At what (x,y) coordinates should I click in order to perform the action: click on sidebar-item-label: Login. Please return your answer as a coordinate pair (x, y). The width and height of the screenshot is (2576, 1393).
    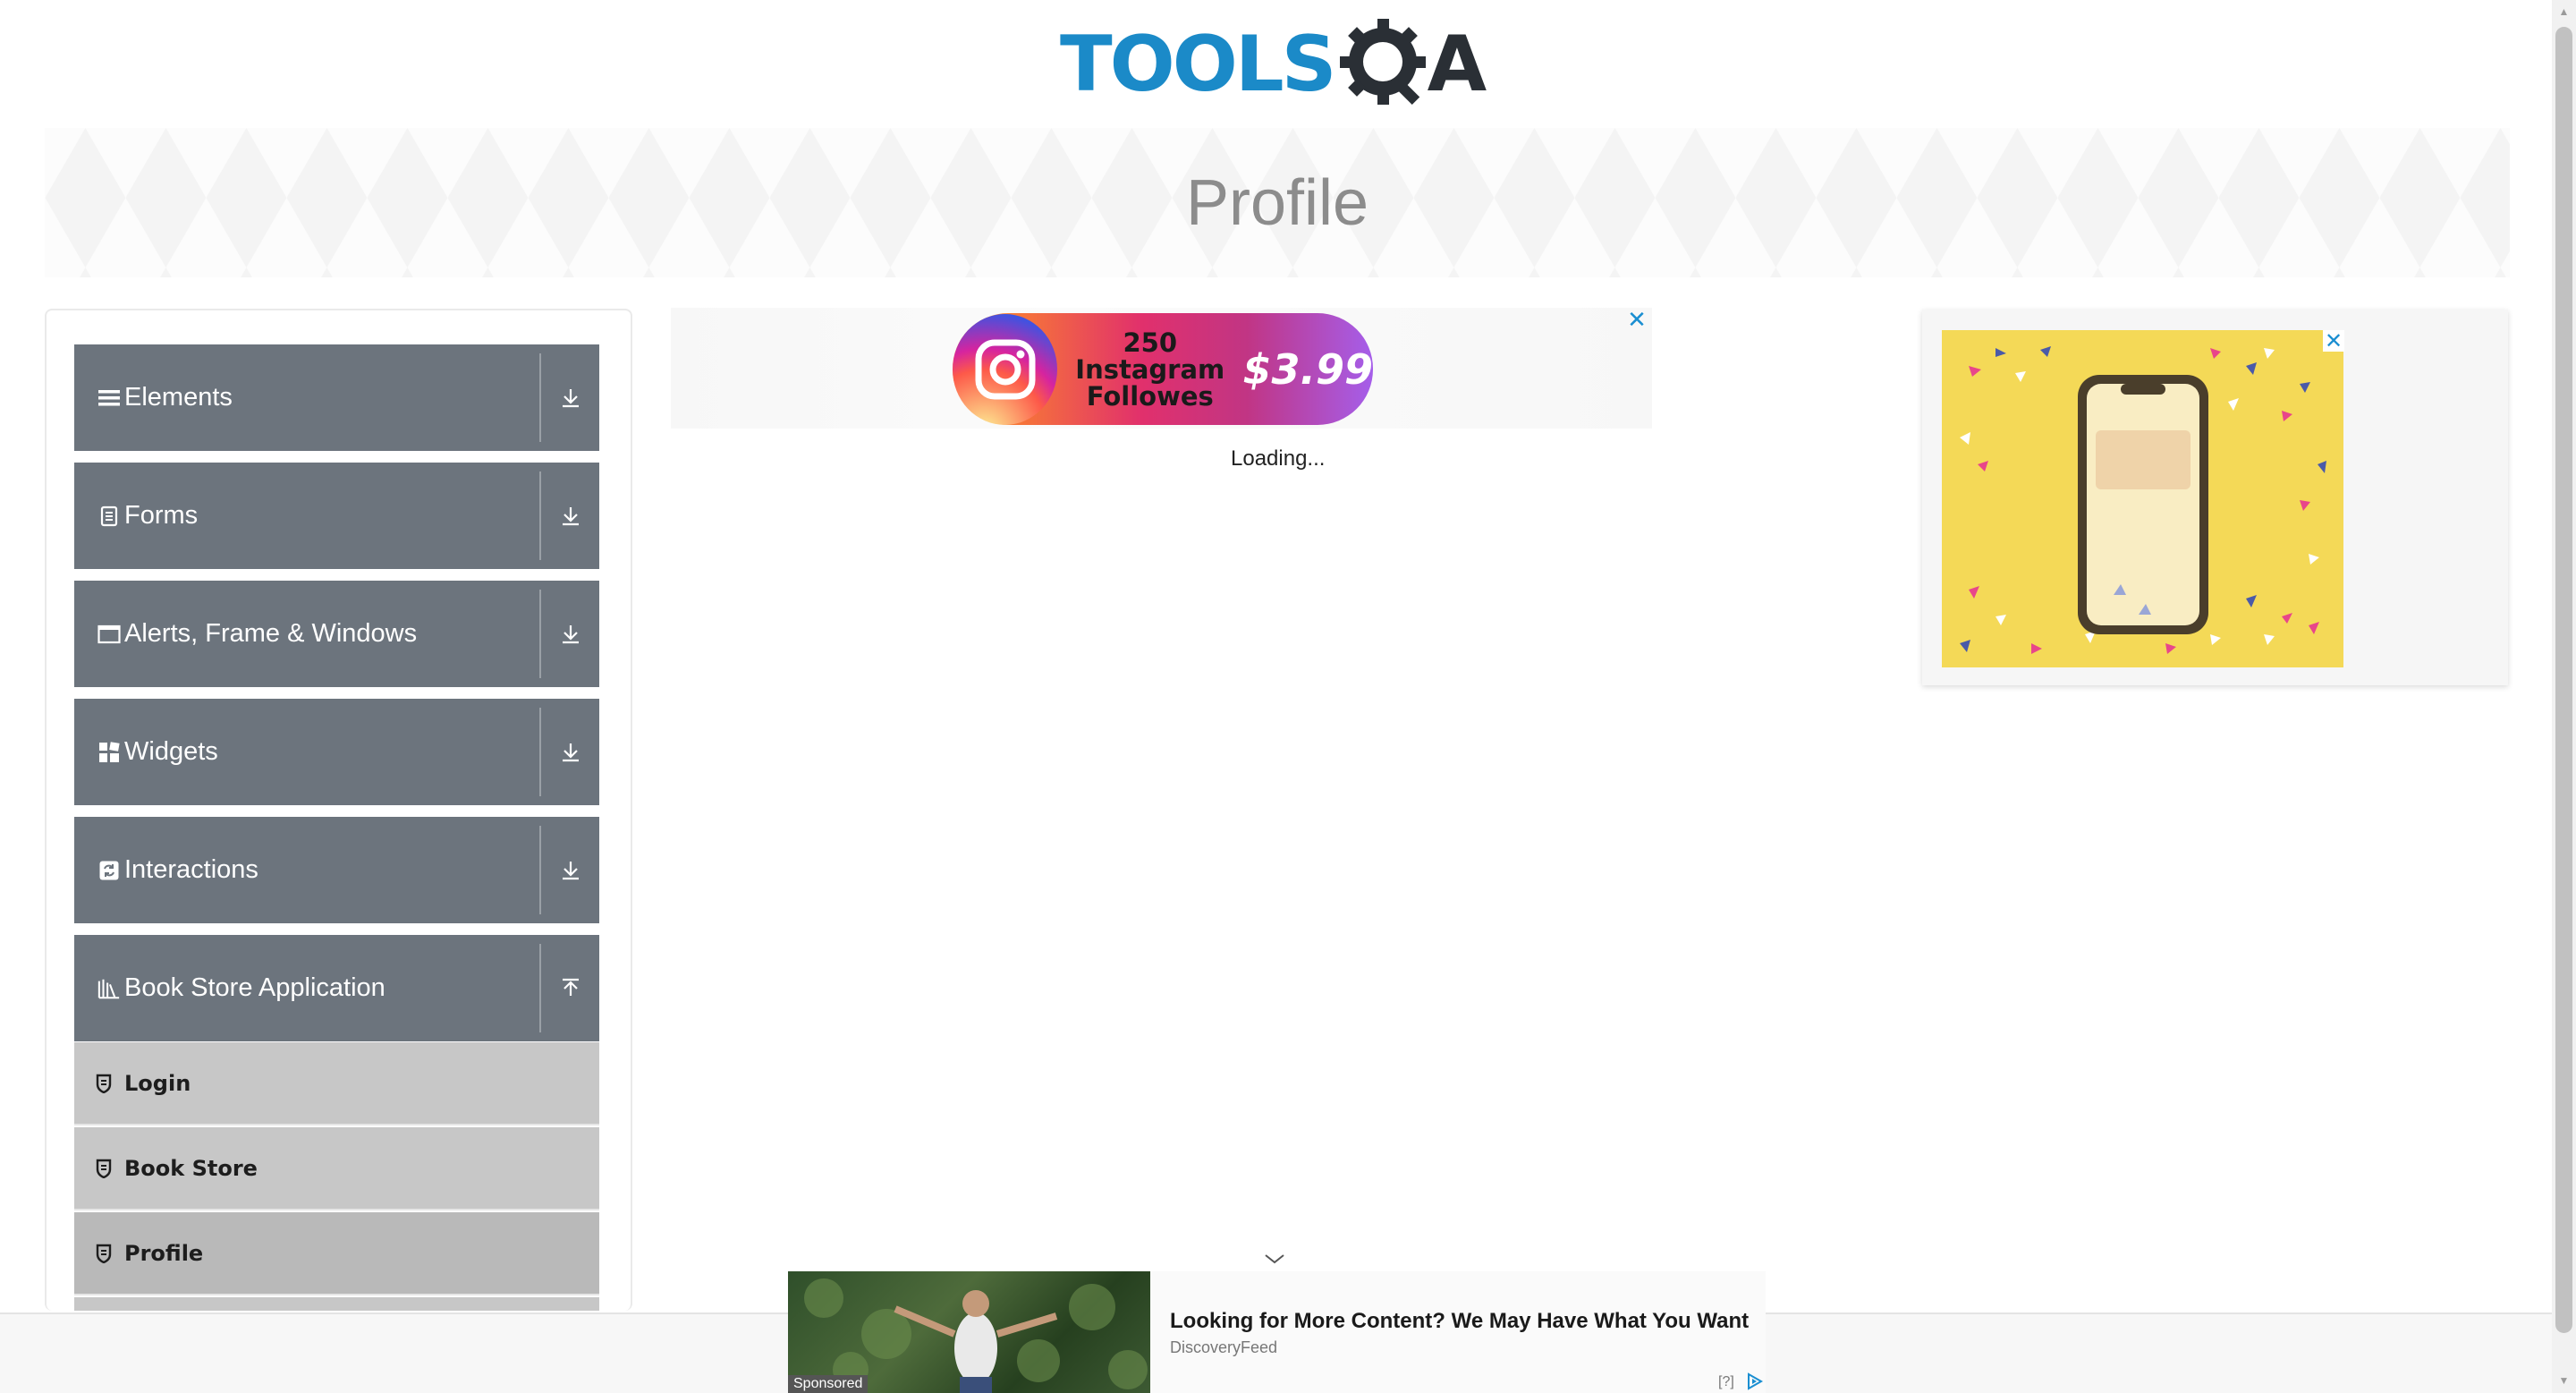
    Looking at the image, I should click on (157, 1083).